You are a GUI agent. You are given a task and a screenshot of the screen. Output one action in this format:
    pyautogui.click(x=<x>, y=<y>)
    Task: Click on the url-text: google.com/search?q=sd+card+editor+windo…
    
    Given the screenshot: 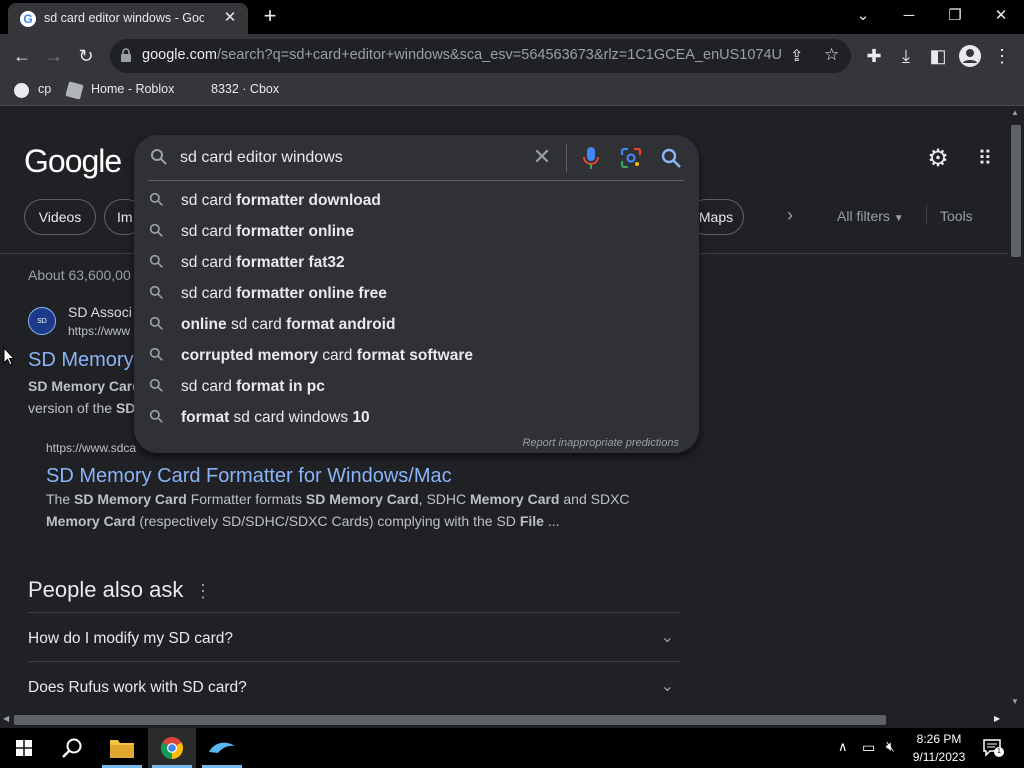 What is the action you would take?
    pyautogui.click(x=462, y=55)
    